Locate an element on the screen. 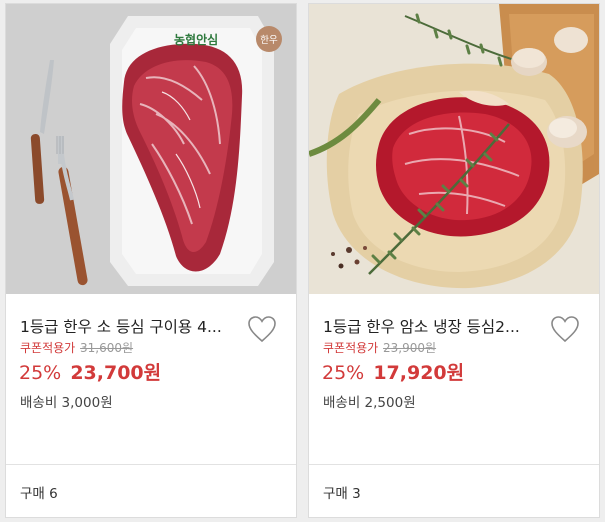 The height and width of the screenshot is (522, 605). svg-text: 한우 is located at coordinates (269, 40).